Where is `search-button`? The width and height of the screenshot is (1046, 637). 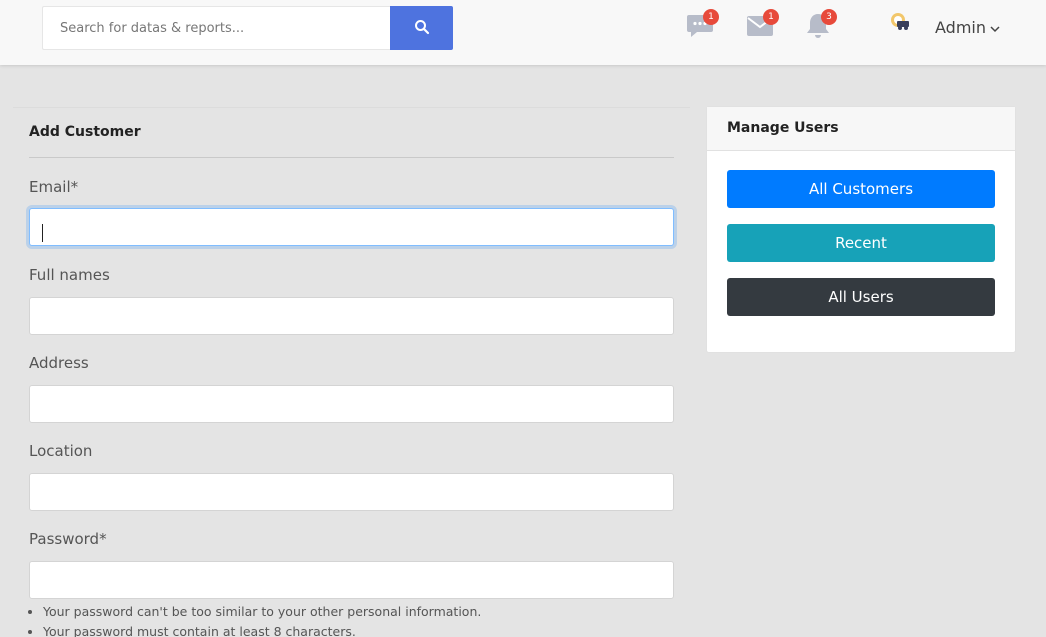
search-button is located at coordinates (421, 28).